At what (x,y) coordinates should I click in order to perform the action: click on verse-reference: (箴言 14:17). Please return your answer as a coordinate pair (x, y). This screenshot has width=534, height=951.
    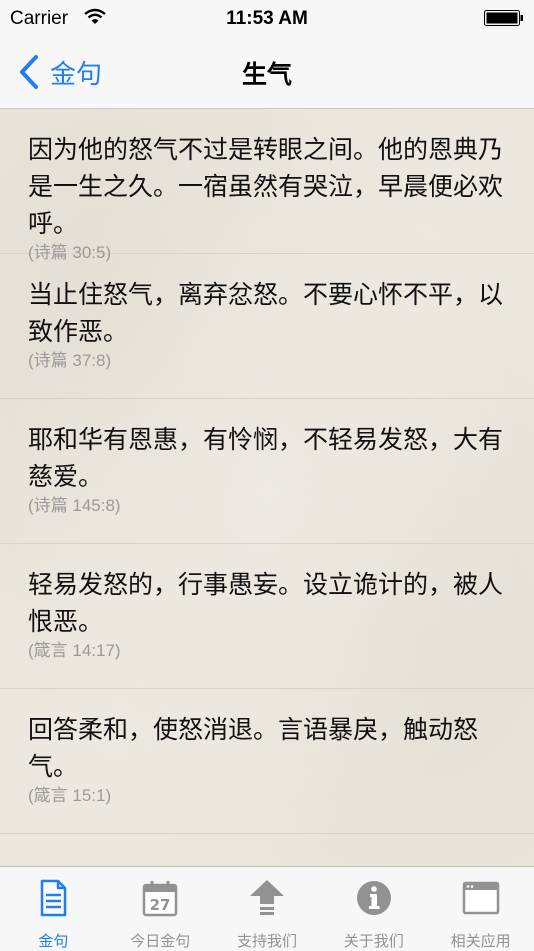
    Looking at the image, I should click on (74, 650).